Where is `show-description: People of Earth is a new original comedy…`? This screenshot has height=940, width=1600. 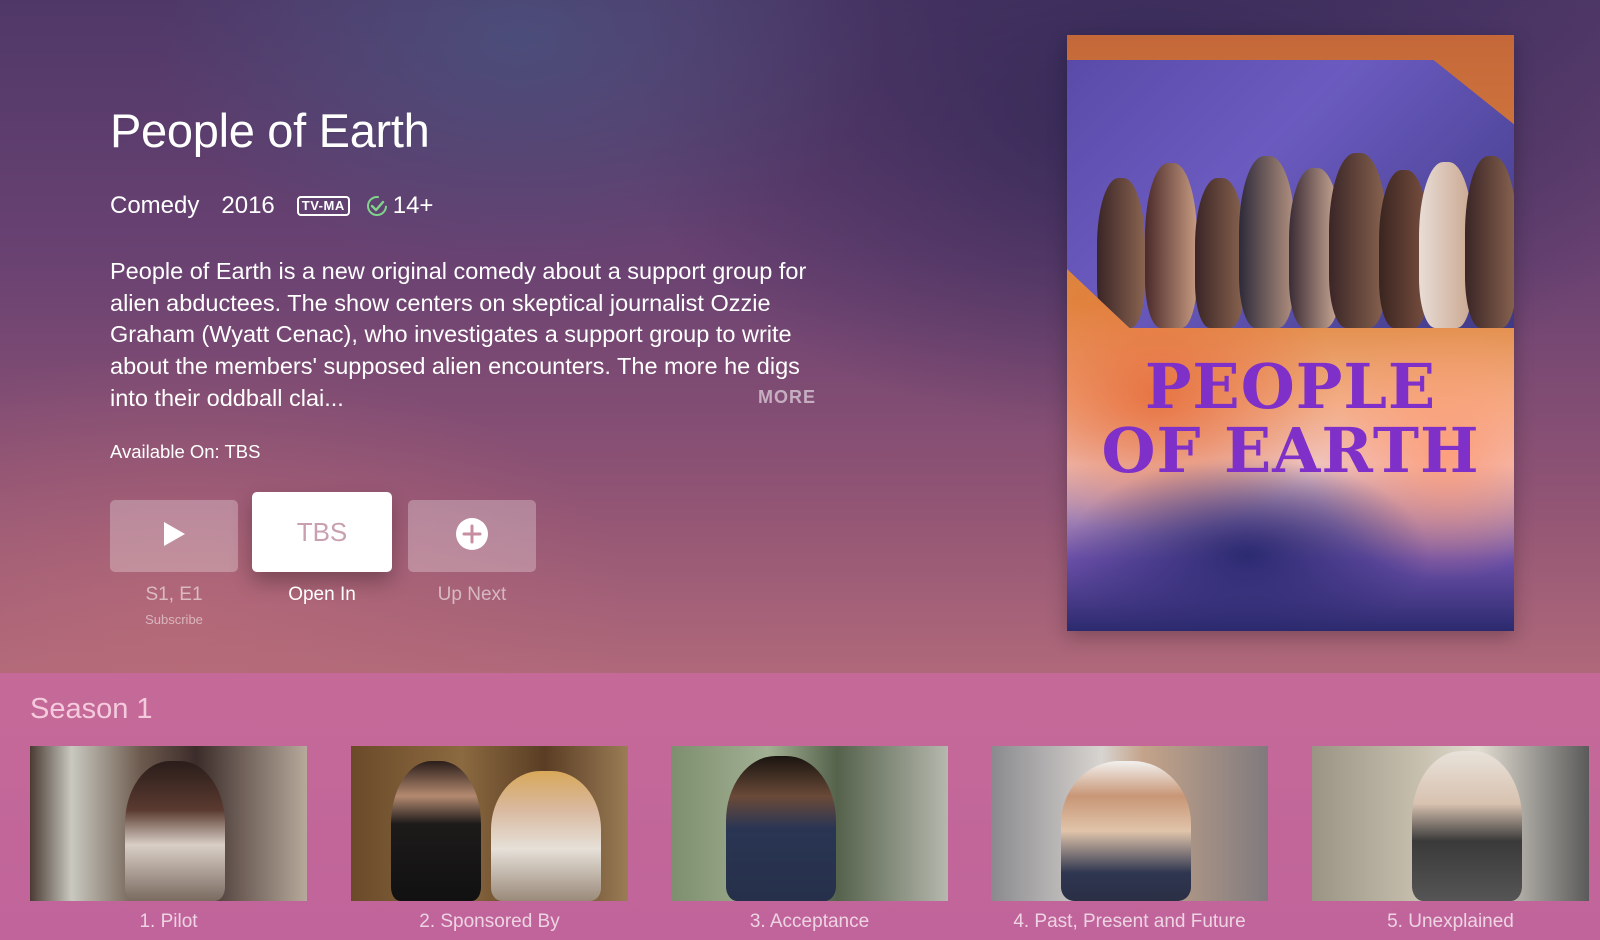 show-description: People of Earth is a new original comedy… is located at coordinates (458, 334).